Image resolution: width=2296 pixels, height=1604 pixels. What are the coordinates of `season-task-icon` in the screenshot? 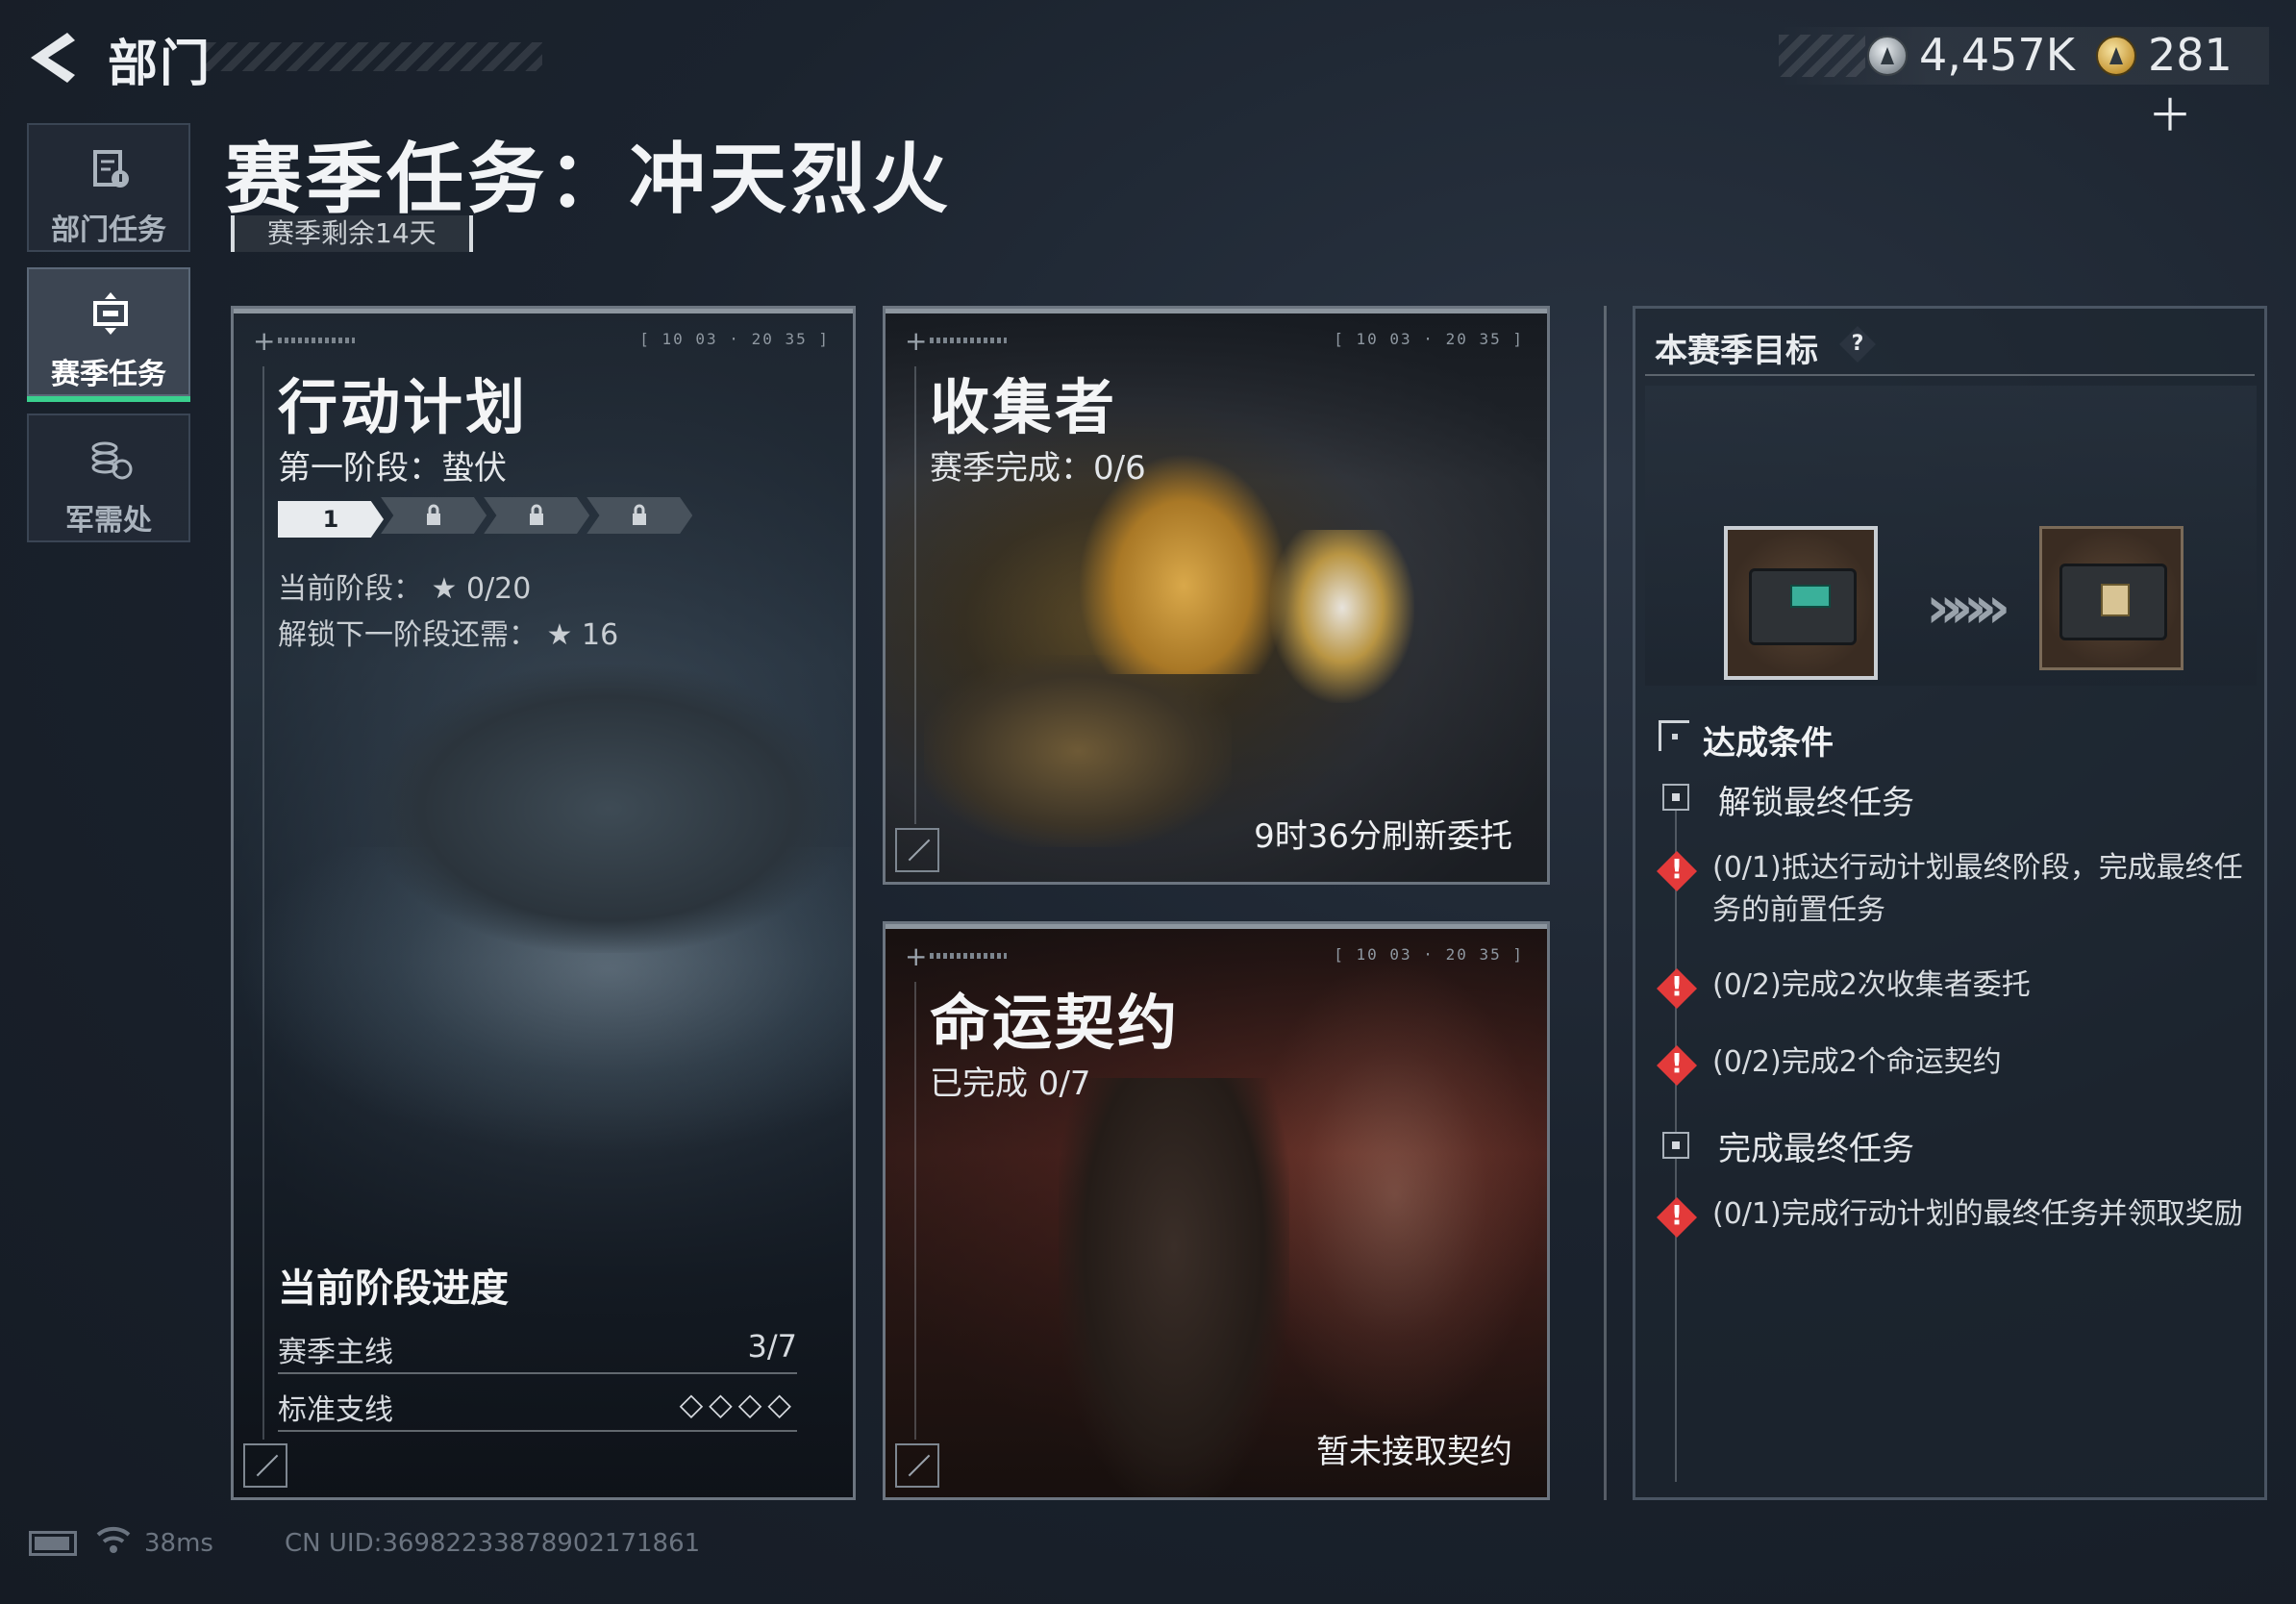 It's located at (110, 313).